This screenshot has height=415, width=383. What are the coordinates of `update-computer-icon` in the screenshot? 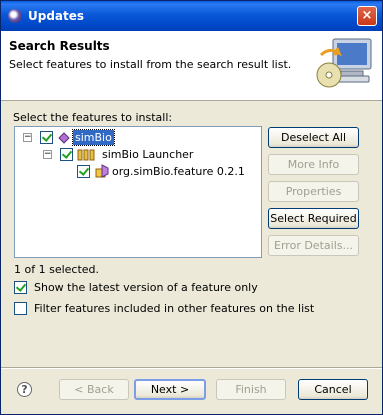 It's located at (344, 63).